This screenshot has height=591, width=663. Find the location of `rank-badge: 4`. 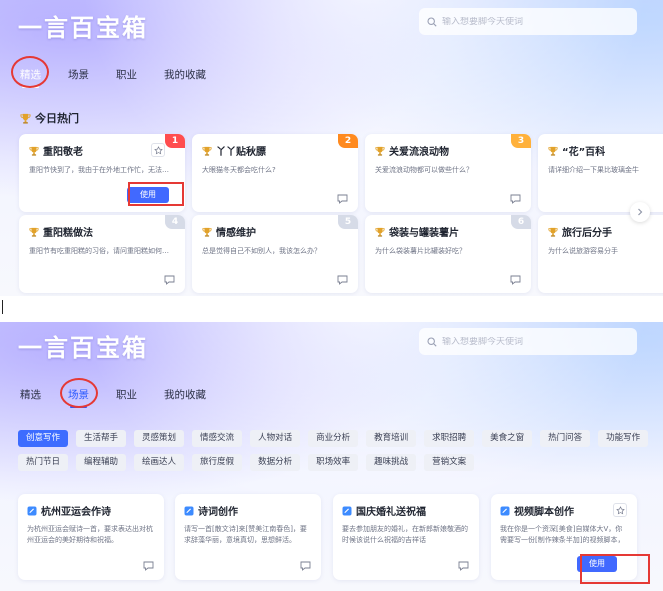

rank-badge: 4 is located at coordinates (175, 222).